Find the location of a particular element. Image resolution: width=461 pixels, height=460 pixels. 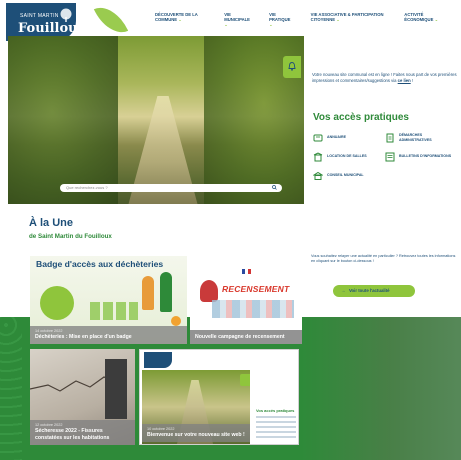

building-icon is located at coordinates (318, 156).